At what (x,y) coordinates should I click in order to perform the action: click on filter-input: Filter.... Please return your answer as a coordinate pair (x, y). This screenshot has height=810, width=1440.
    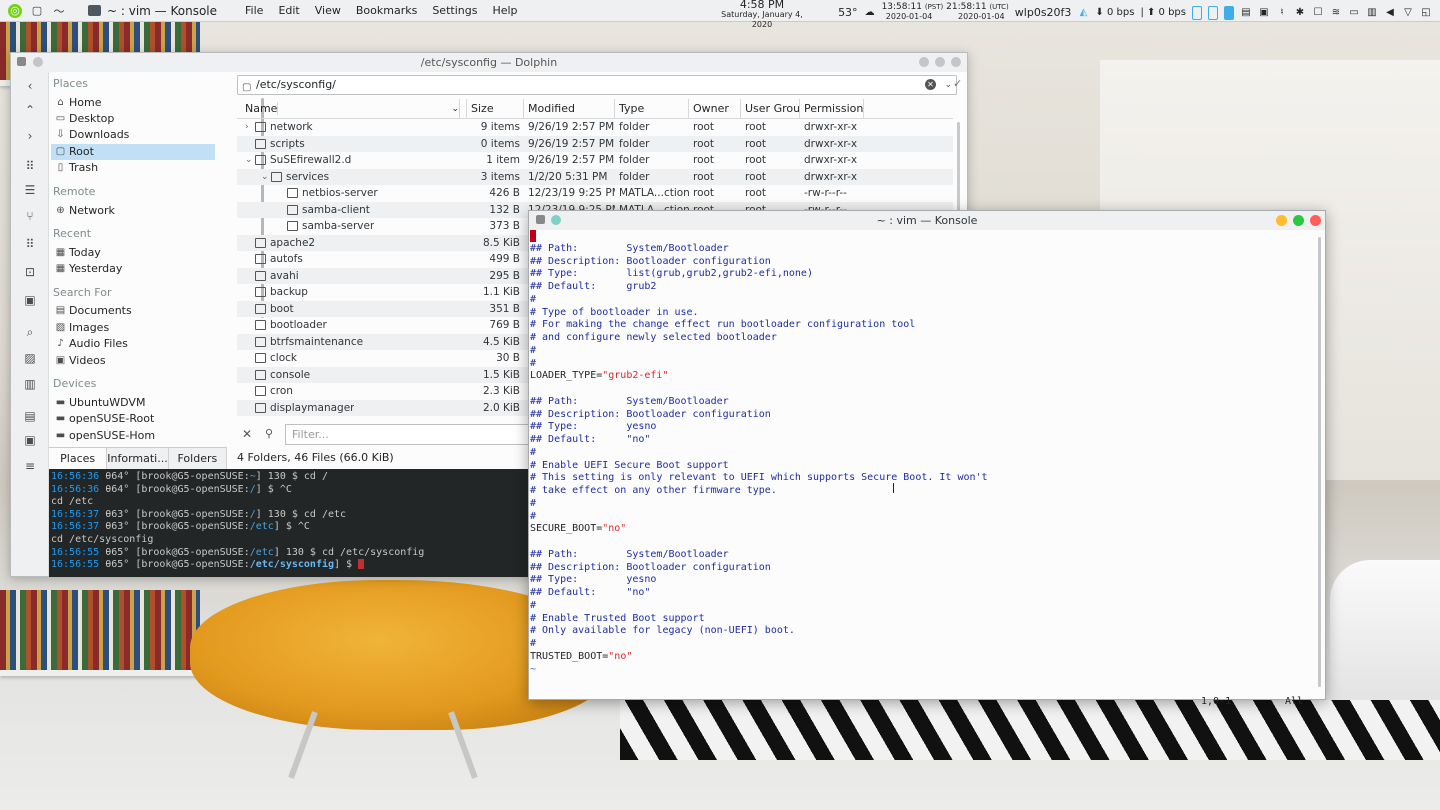
    Looking at the image, I should click on (415, 434).